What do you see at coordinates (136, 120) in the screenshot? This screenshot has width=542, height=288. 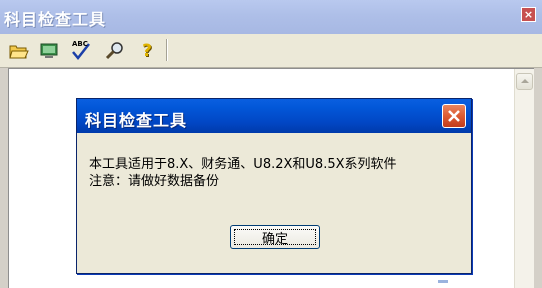 I see `dialog-title: 科目检查工具` at bounding box center [136, 120].